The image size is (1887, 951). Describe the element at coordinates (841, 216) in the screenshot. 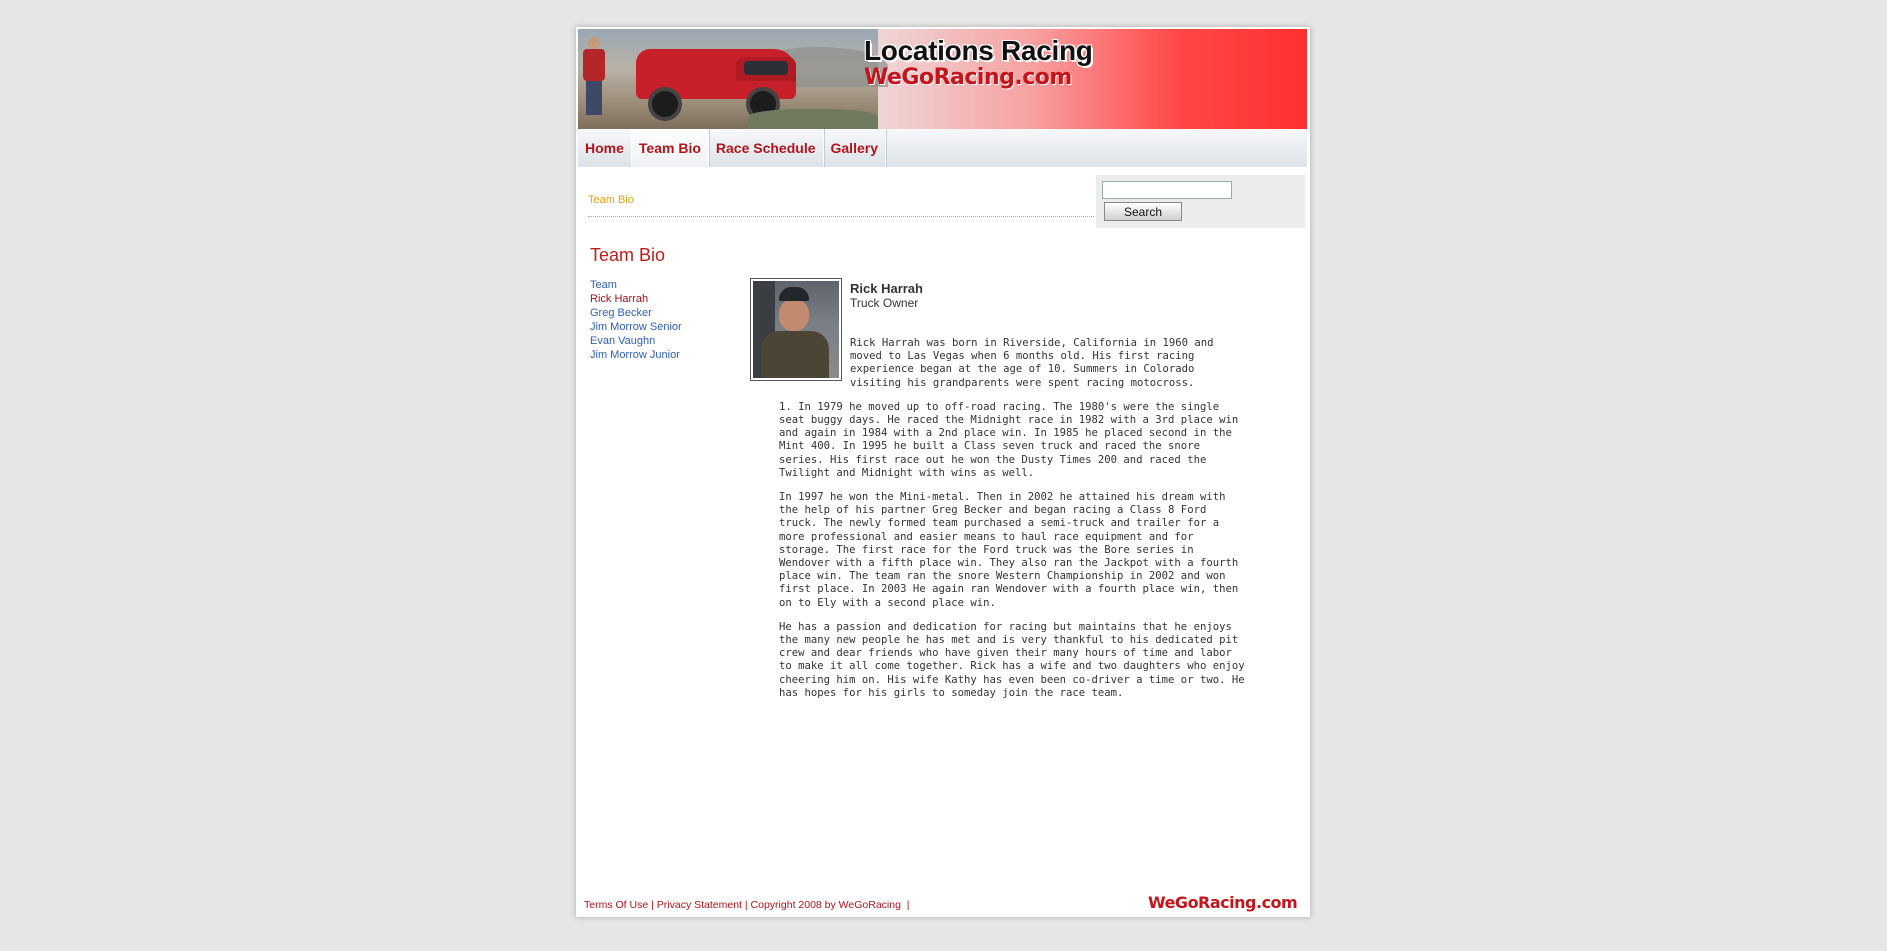

I see `breadcrumb-divider` at that location.